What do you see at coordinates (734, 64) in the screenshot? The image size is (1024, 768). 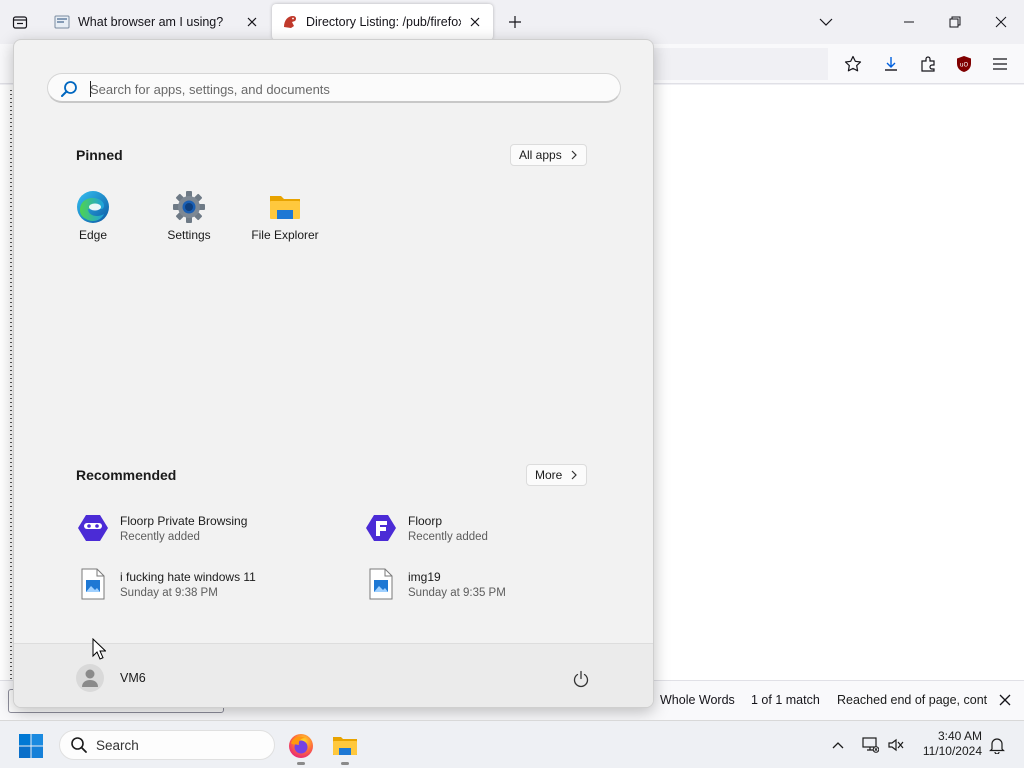 I see `url-bar` at bounding box center [734, 64].